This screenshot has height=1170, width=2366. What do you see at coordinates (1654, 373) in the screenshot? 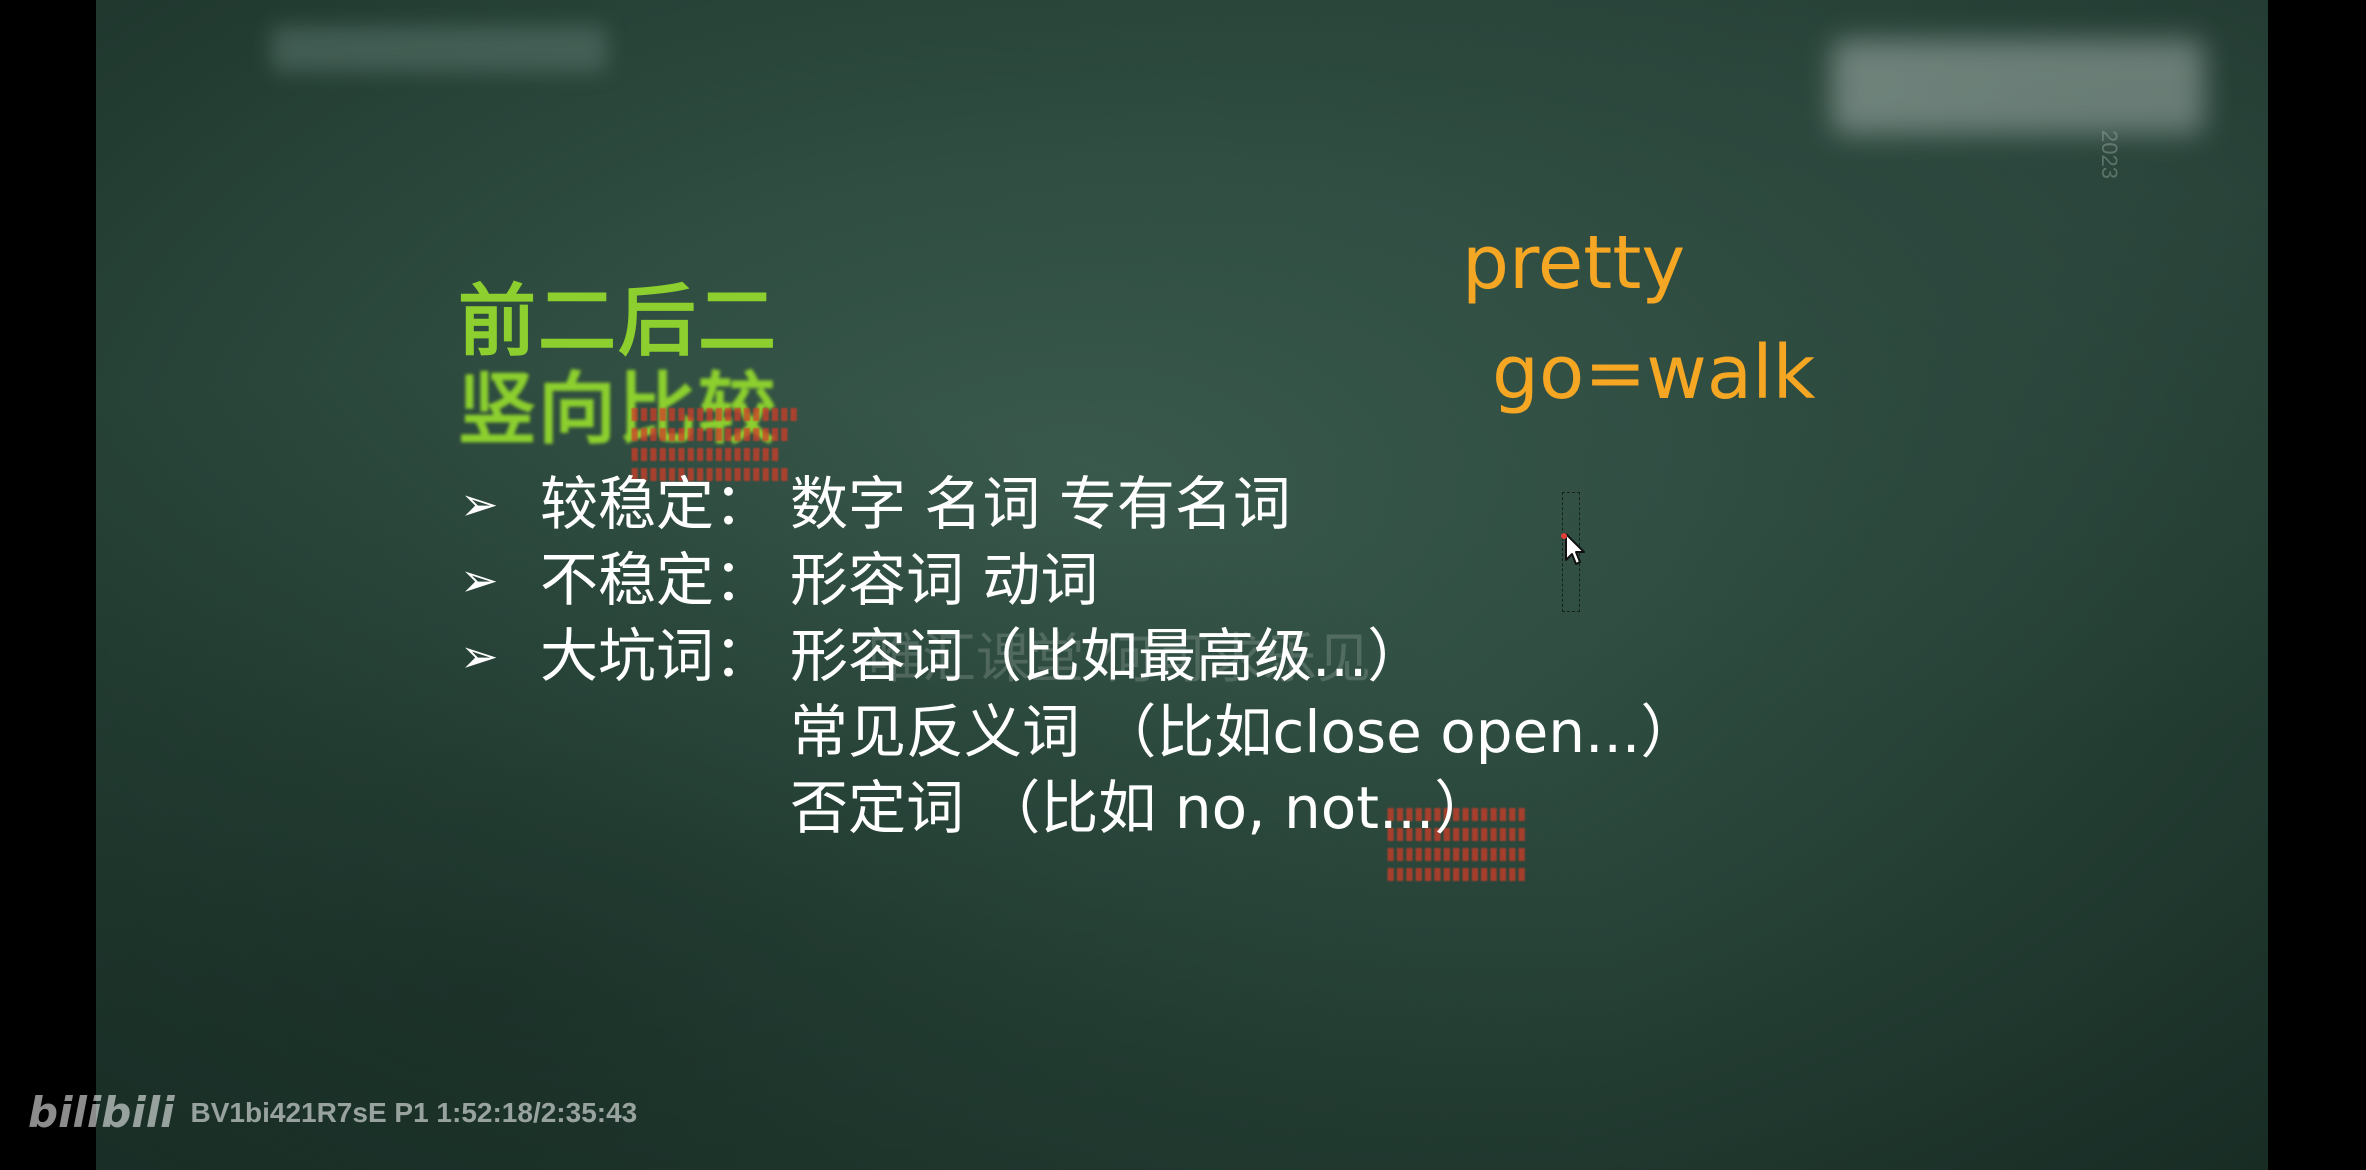
I see `orange-word-go-walk: go=walk` at bounding box center [1654, 373].